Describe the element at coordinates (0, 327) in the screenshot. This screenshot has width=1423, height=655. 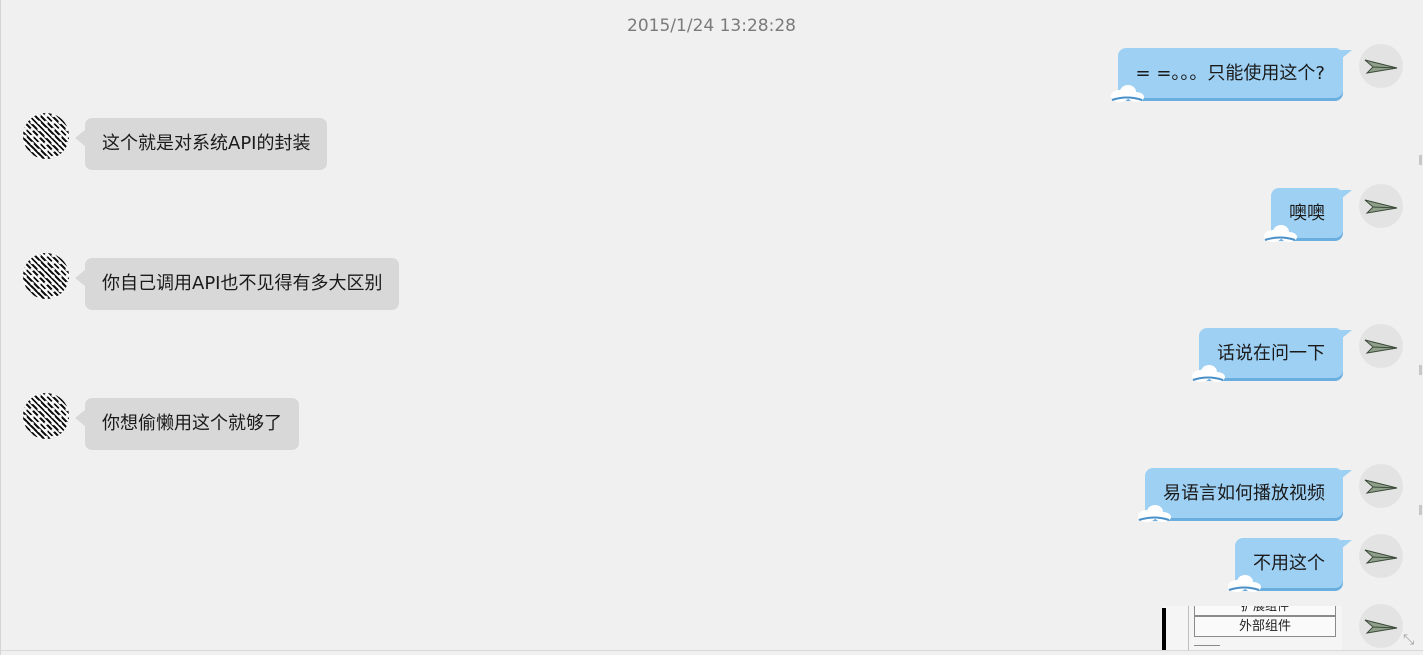
I see `window-left-border` at that location.